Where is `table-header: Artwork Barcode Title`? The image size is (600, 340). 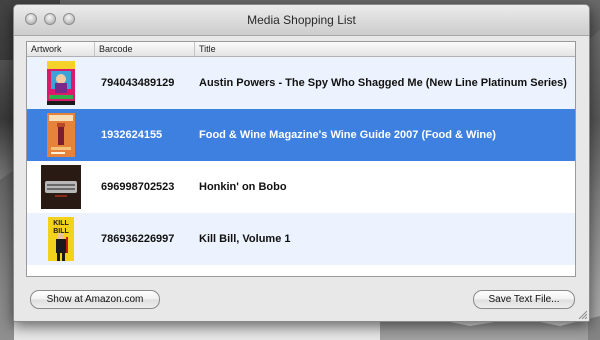 table-header: Artwork Barcode Title is located at coordinates (301, 49).